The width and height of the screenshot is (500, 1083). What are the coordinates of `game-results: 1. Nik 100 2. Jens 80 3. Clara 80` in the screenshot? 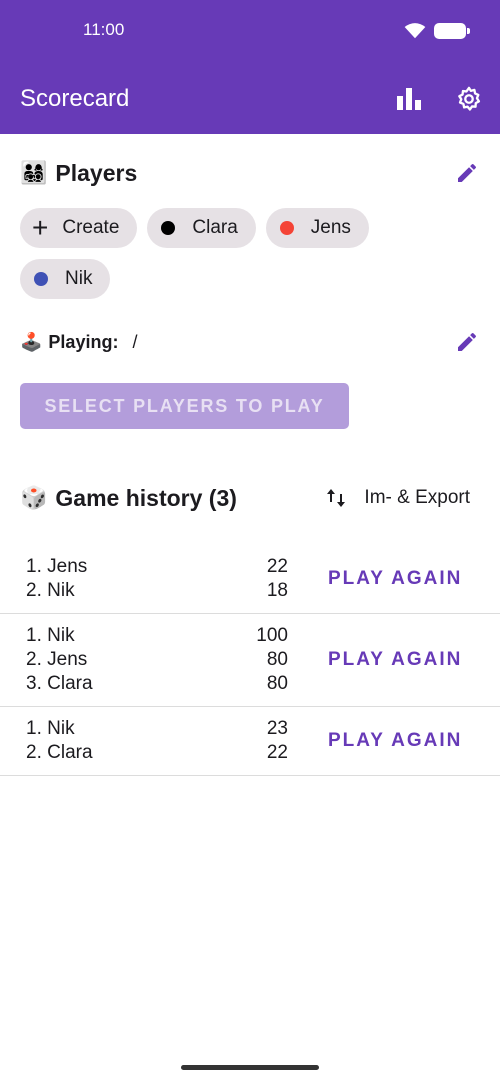 It's located at (157, 660).